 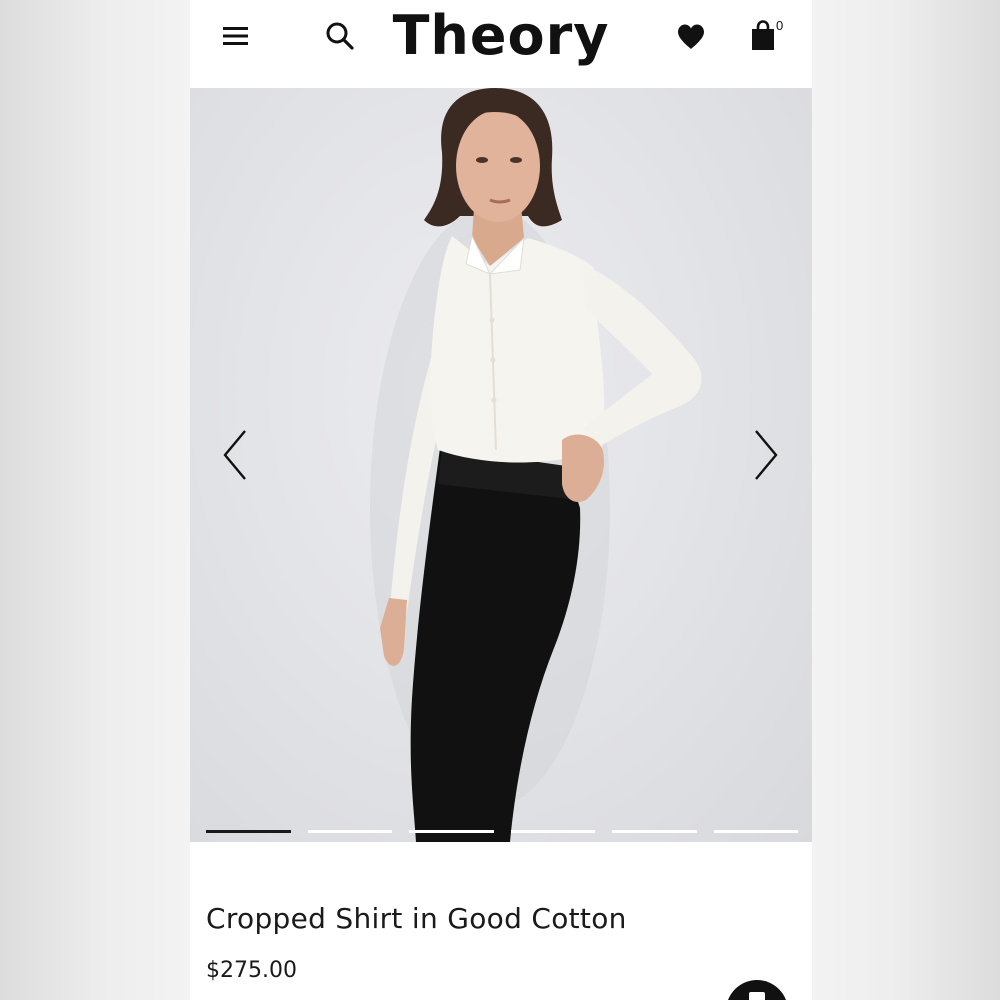 What do you see at coordinates (757, 996) in the screenshot?
I see `chat-icon` at bounding box center [757, 996].